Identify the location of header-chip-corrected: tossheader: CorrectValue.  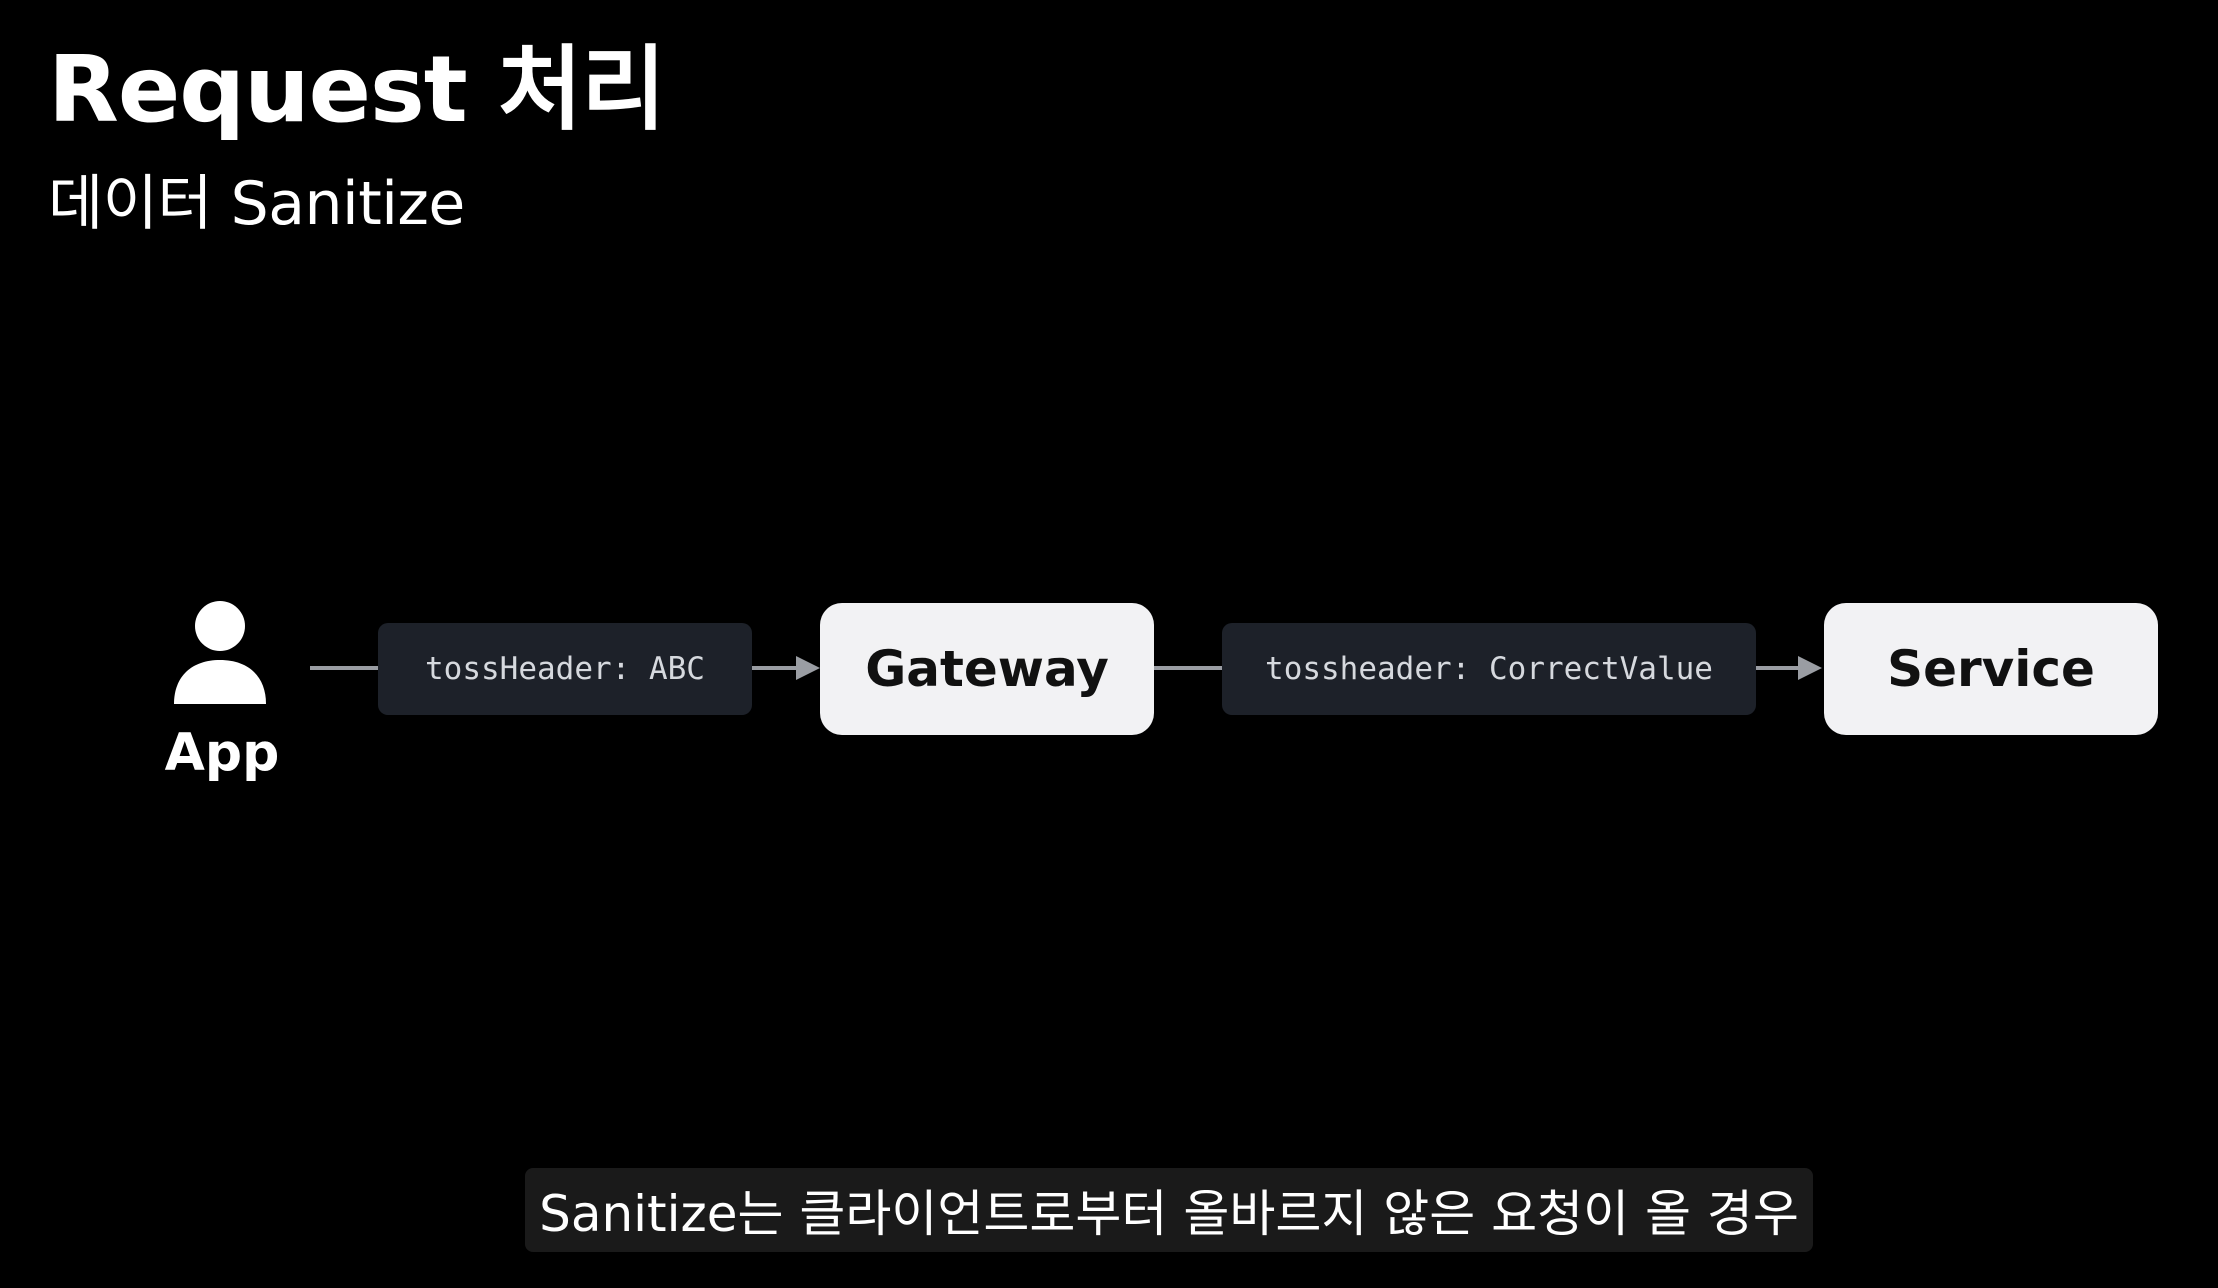
(1489, 669).